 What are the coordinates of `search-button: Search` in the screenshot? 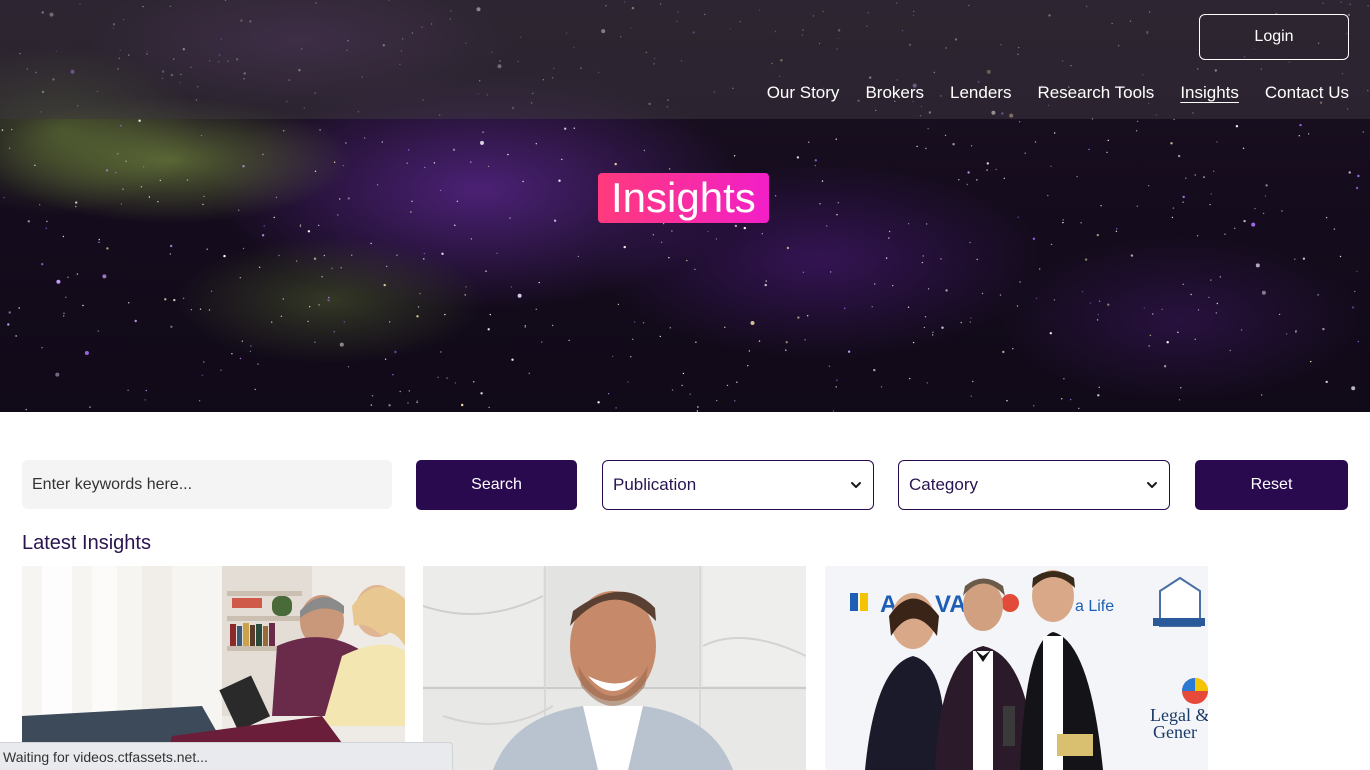 It's located at (496, 485).